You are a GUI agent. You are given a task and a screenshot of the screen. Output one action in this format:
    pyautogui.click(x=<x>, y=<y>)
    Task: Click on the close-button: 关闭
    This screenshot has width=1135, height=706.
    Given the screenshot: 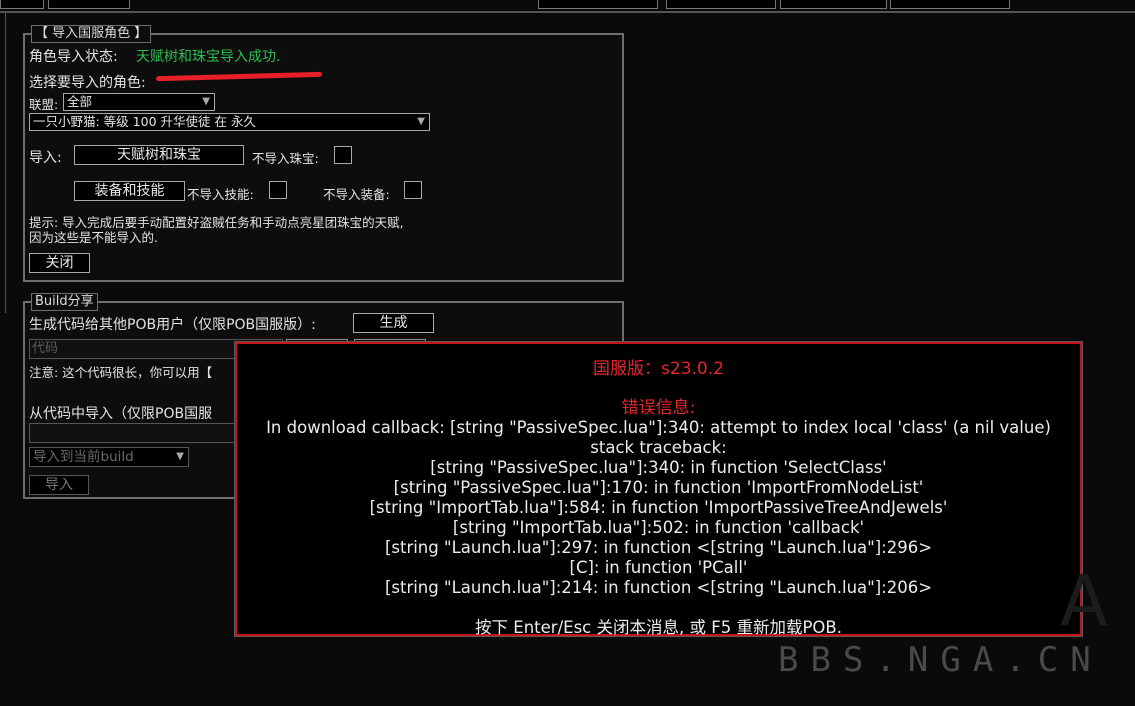 What is the action you would take?
    pyautogui.click(x=59, y=263)
    